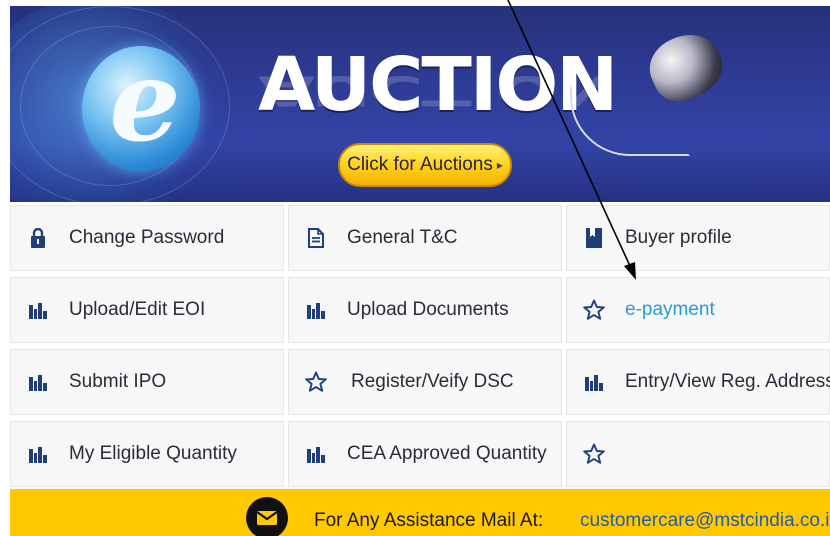 The height and width of the screenshot is (536, 830). I want to click on lock-icon, so click(38, 238).